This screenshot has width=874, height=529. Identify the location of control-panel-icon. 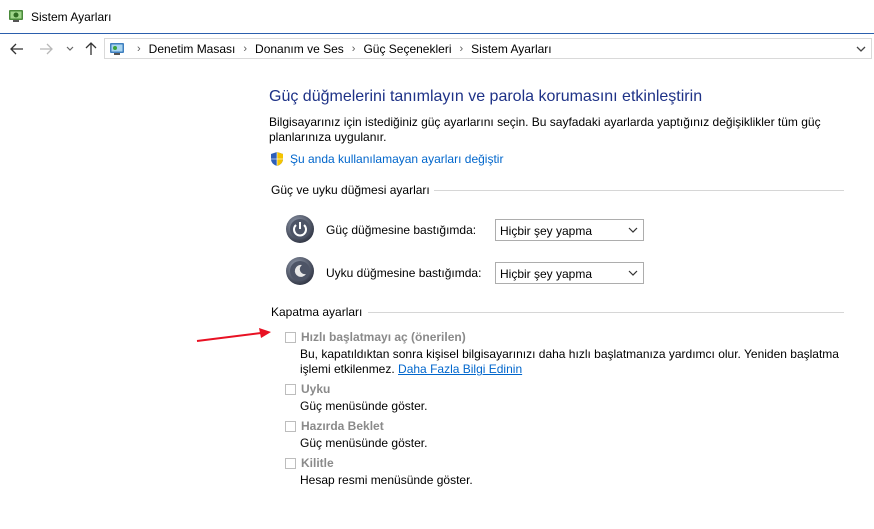
(117, 49).